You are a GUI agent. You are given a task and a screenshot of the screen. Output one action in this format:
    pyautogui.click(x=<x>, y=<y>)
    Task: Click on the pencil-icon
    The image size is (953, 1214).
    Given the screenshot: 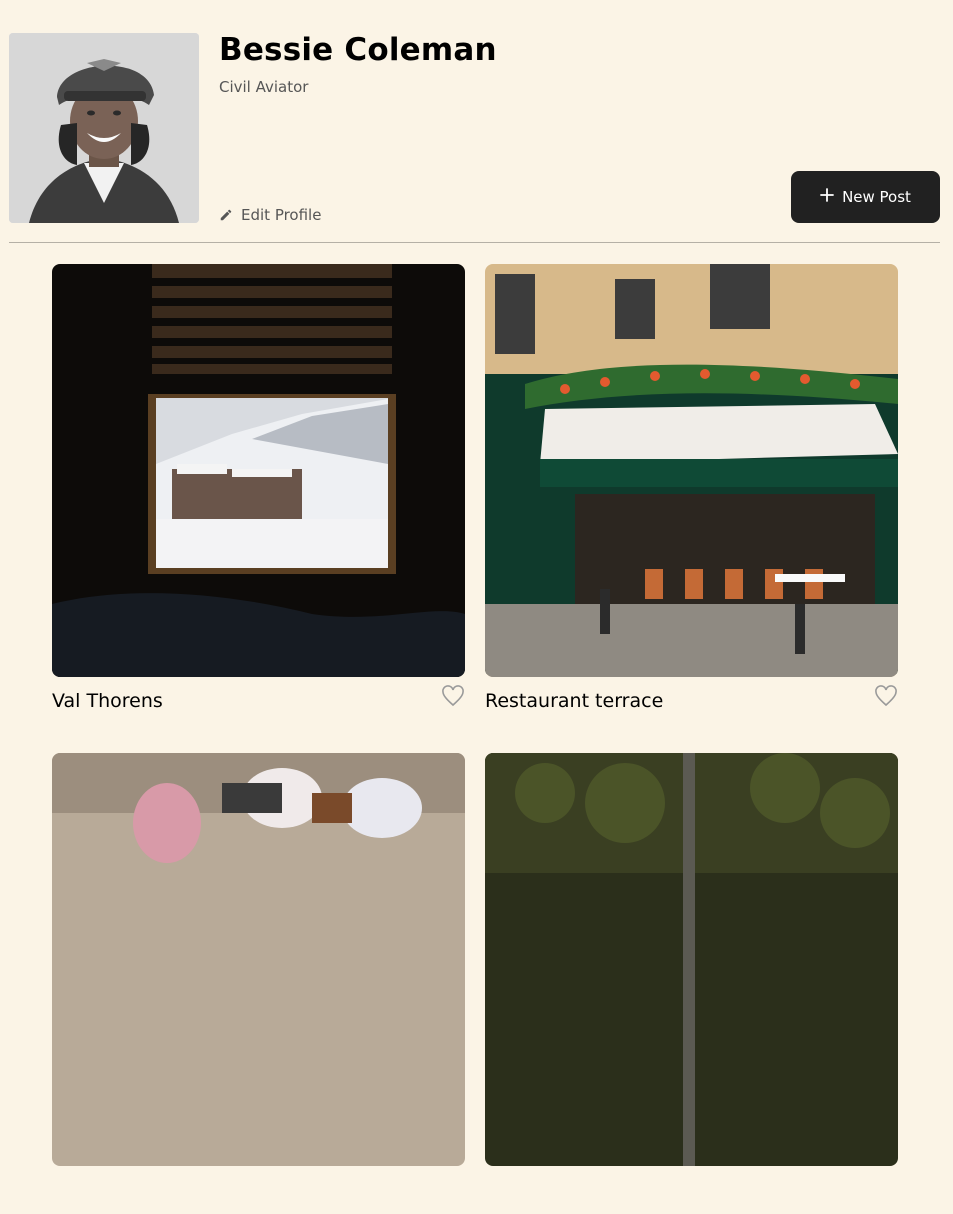 What is the action you would take?
    pyautogui.click(x=226, y=215)
    